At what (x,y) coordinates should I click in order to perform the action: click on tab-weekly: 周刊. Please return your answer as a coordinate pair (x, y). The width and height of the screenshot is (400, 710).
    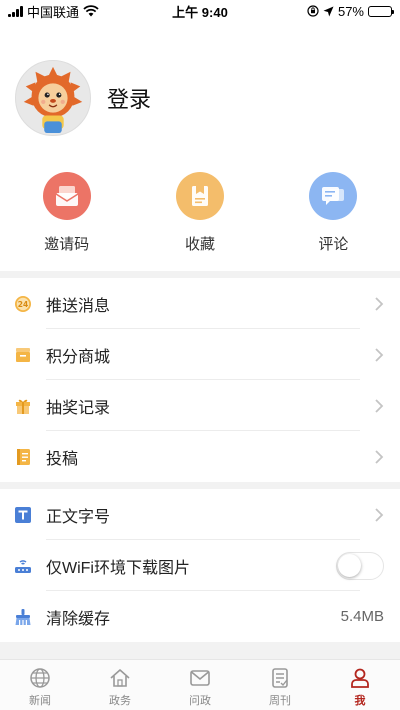
    Looking at the image, I should click on (280, 685).